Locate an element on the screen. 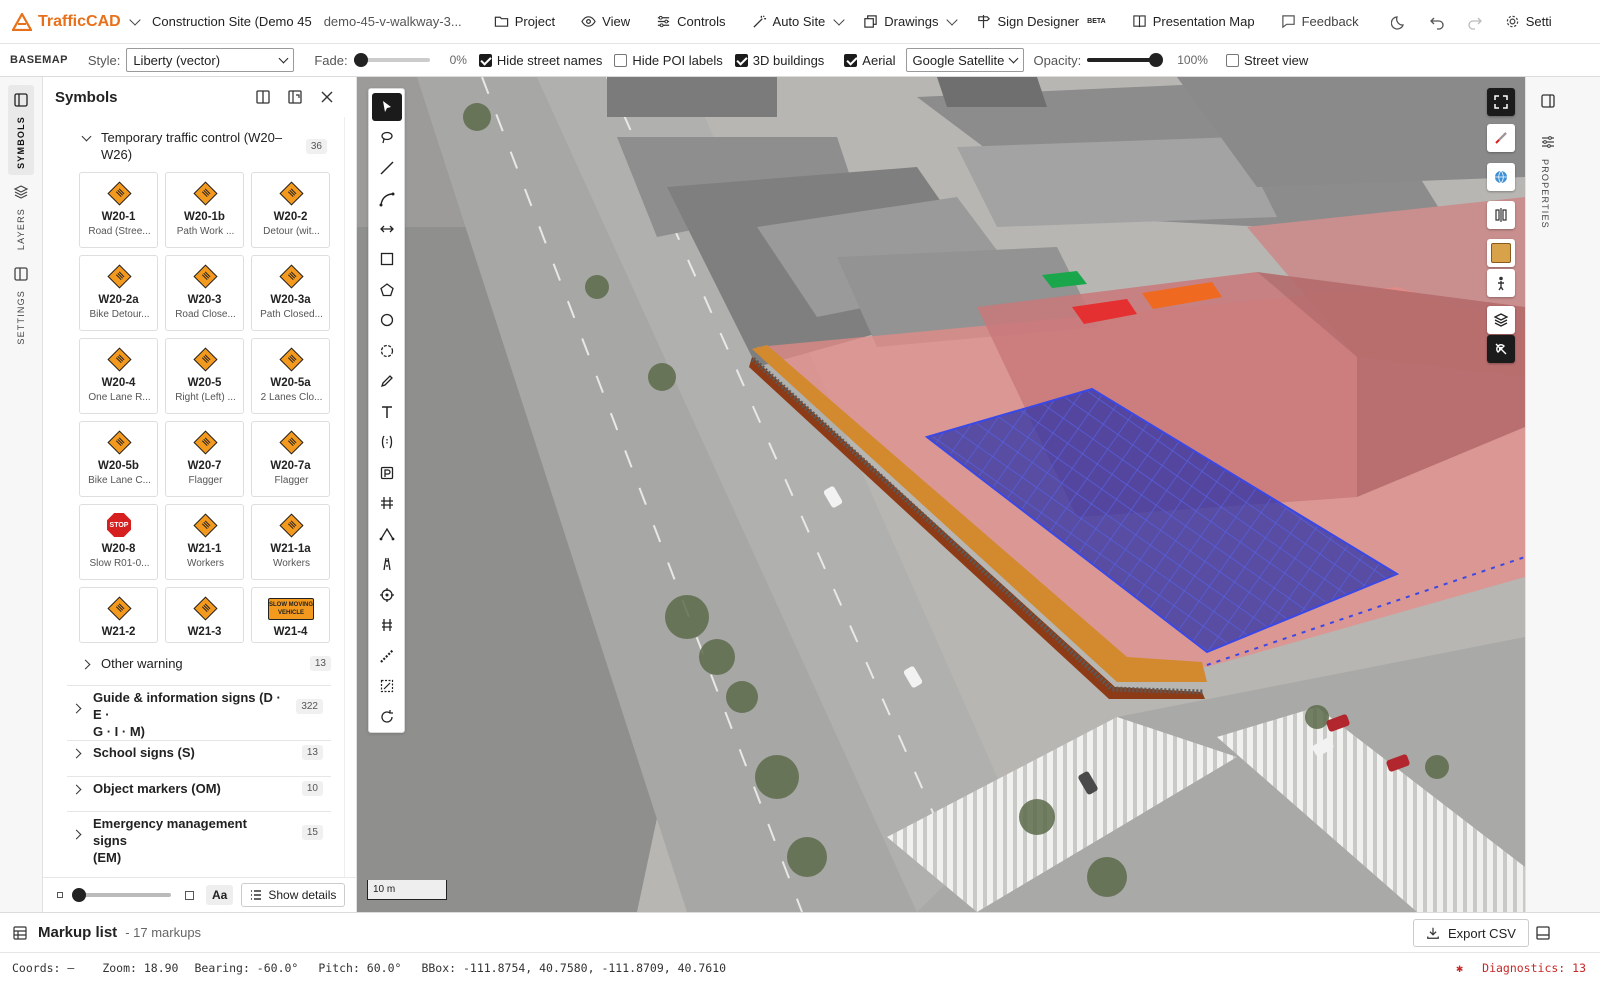  presentation-map-menu: Presentation Map is located at coordinates (1193, 21).